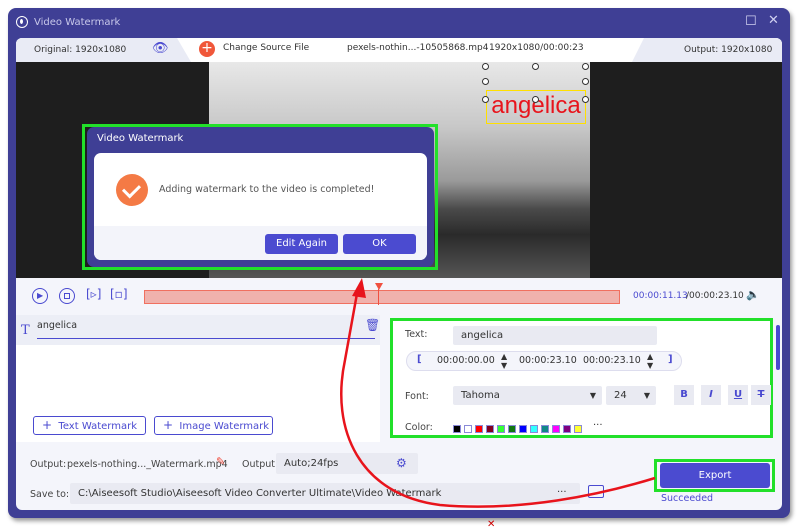  I want to click on marker-icon: ✕, so click(491, 524).